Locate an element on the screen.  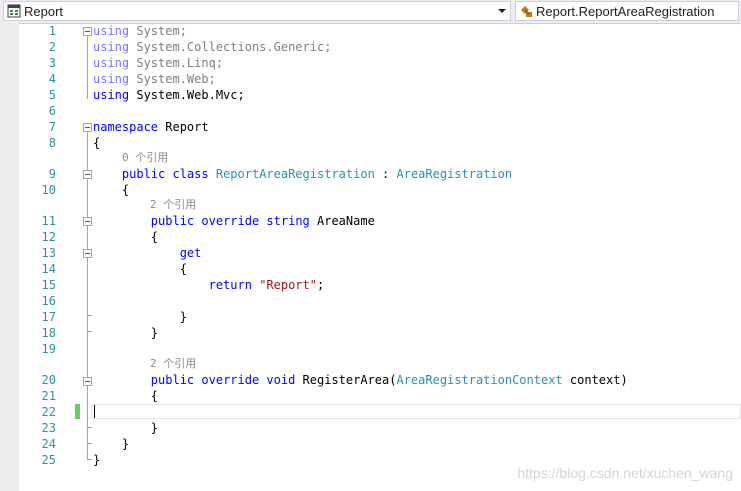
line-number: 9 is located at coordinates (52, 174).